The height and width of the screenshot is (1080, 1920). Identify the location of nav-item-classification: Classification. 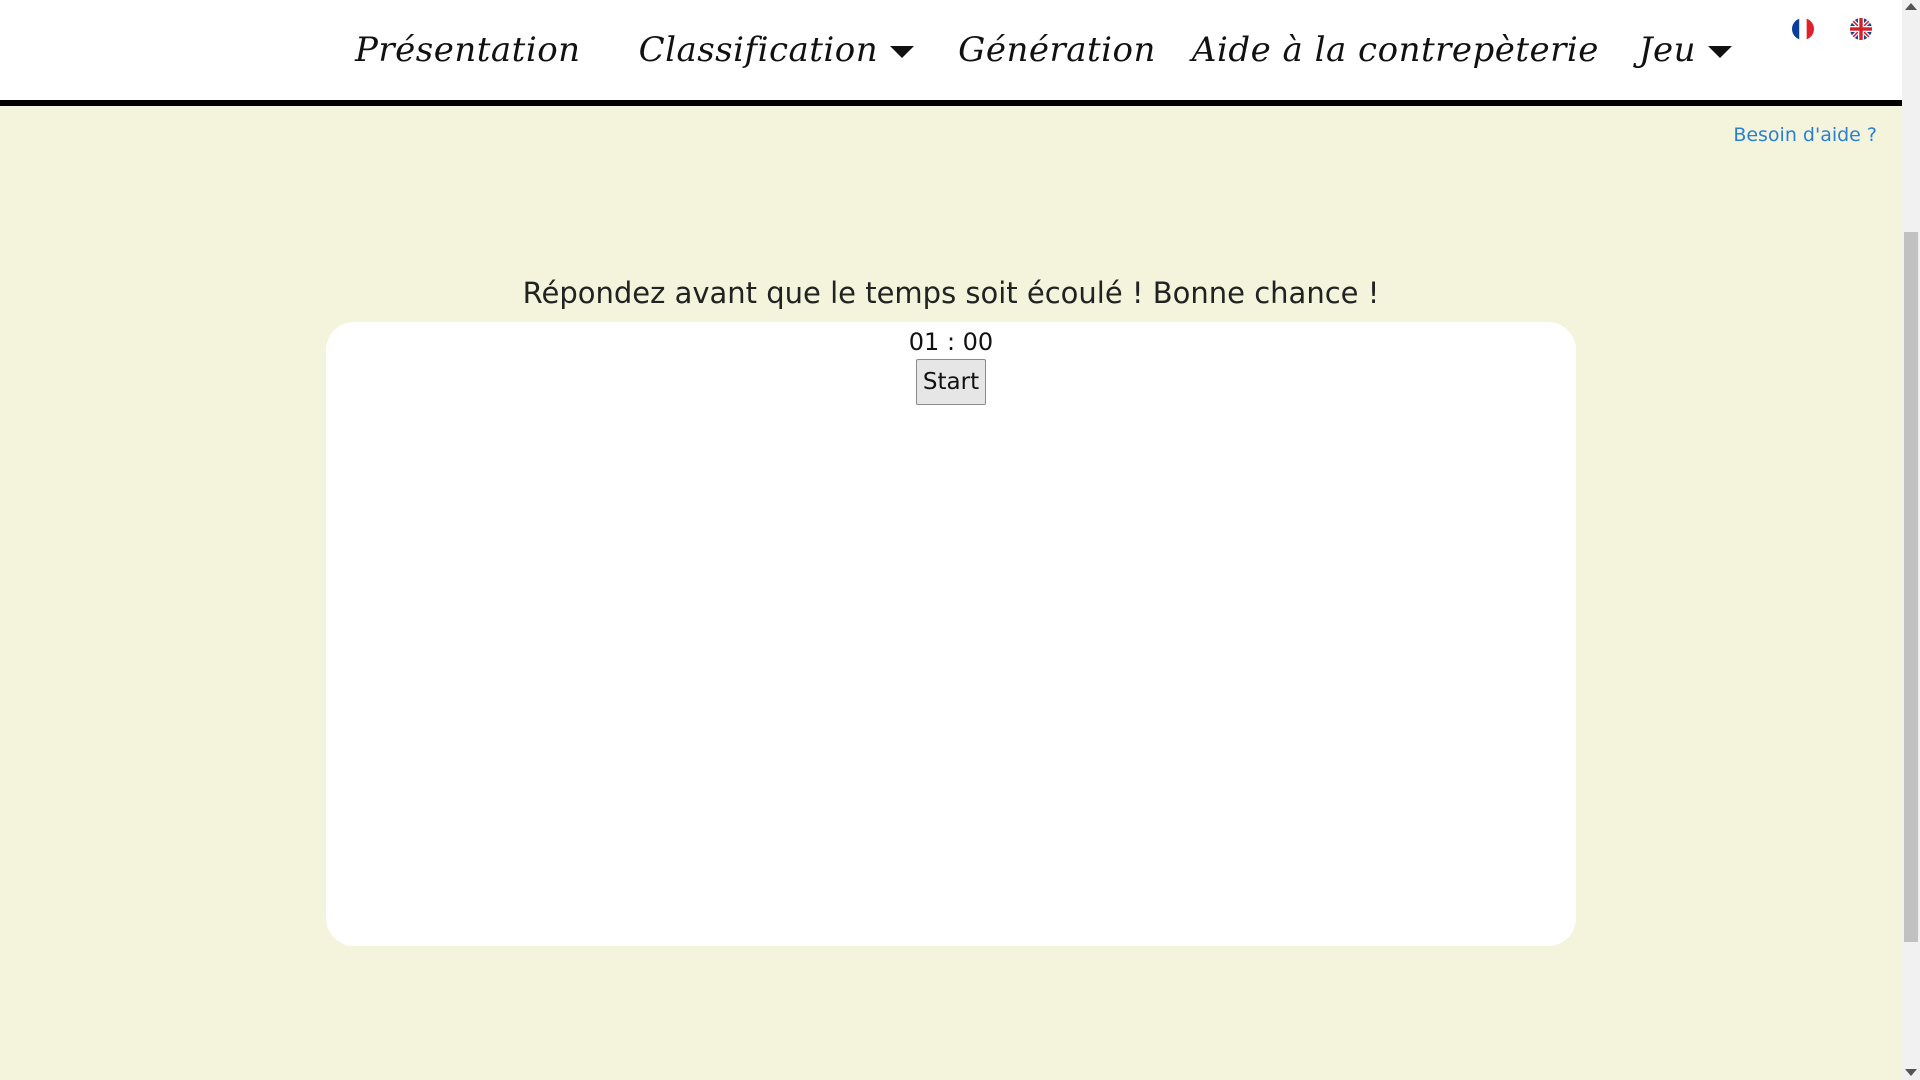
(777, 50).